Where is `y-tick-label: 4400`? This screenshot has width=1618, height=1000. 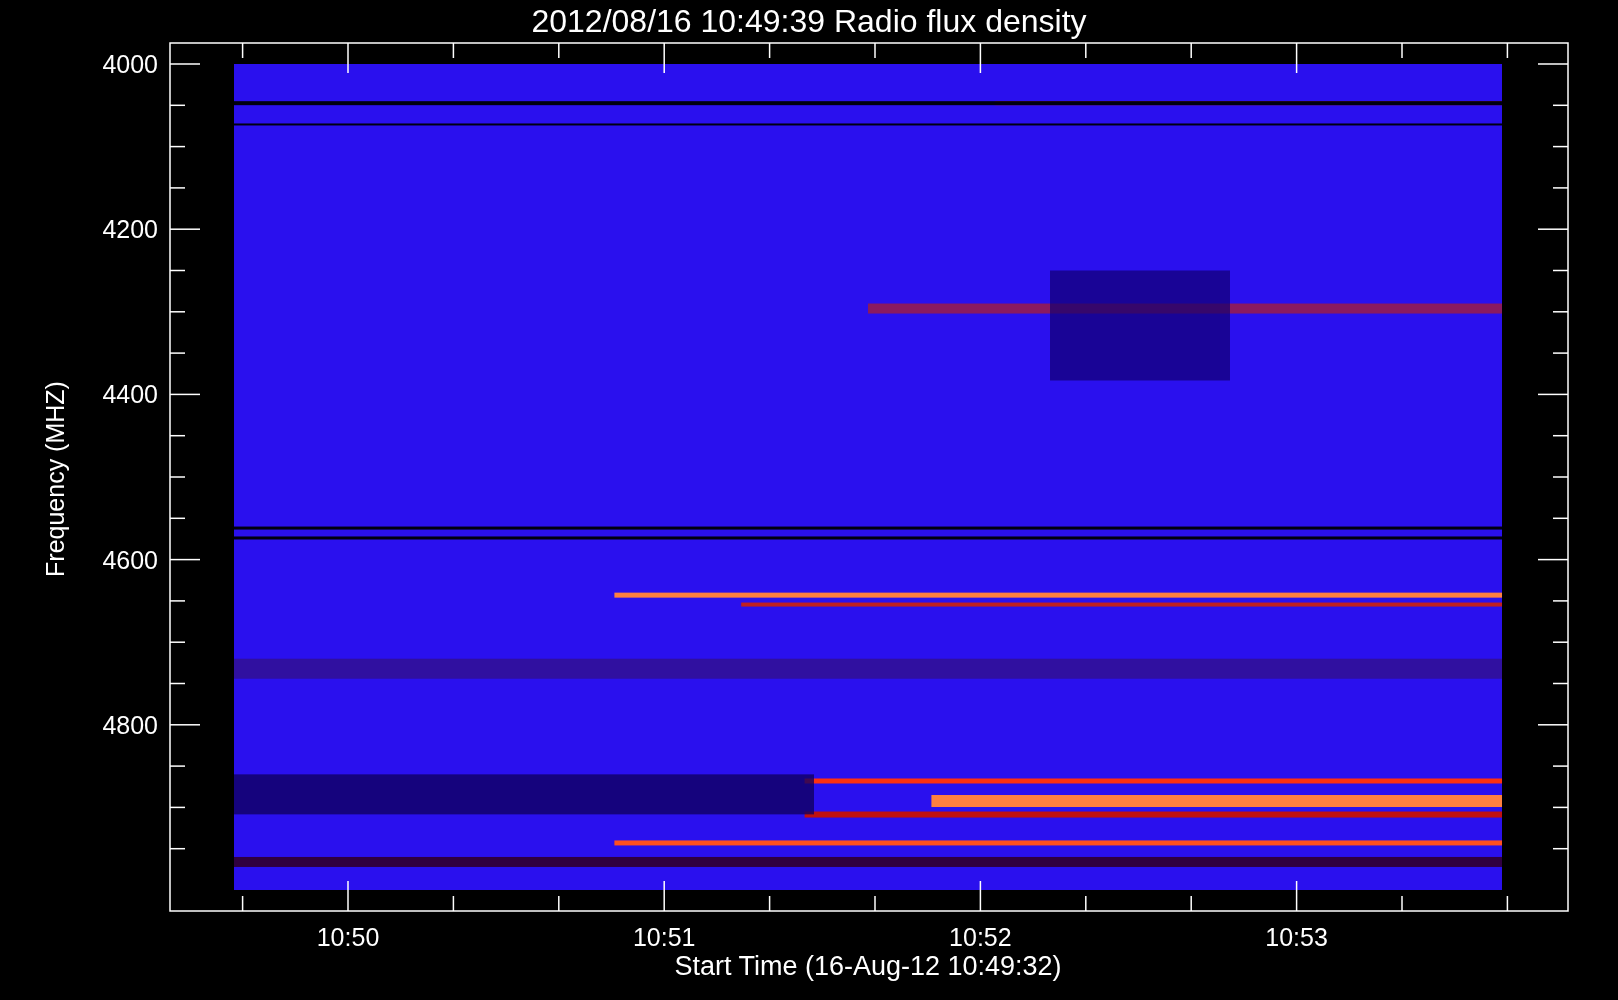 y-tick-label: 4400 is located at coordinates (130, 394).